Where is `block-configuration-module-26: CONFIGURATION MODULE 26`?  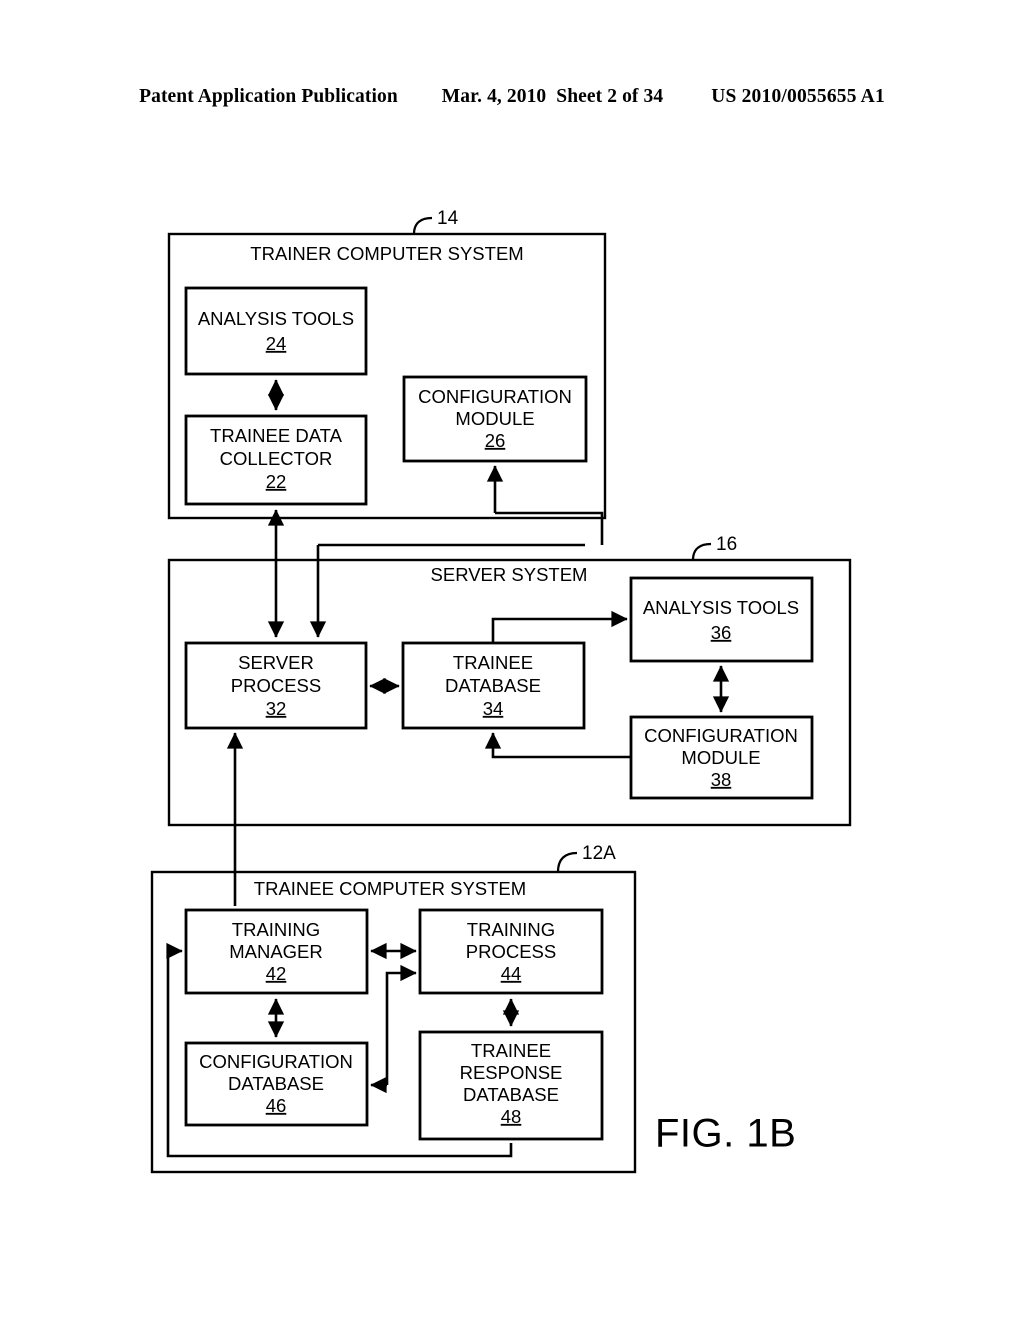 block-configuration-module-26: CONFIGURATION MODULE 26 is located at coordinates (495, 419).